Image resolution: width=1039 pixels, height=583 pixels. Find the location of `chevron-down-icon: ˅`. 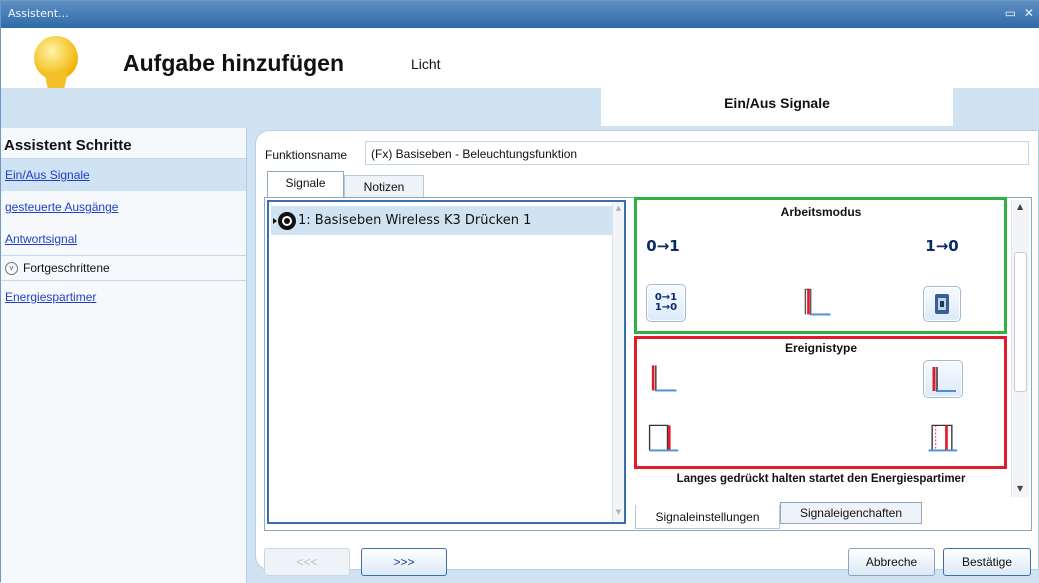

chevron-down-icon: ˅ is located at coordinates (11, 268).